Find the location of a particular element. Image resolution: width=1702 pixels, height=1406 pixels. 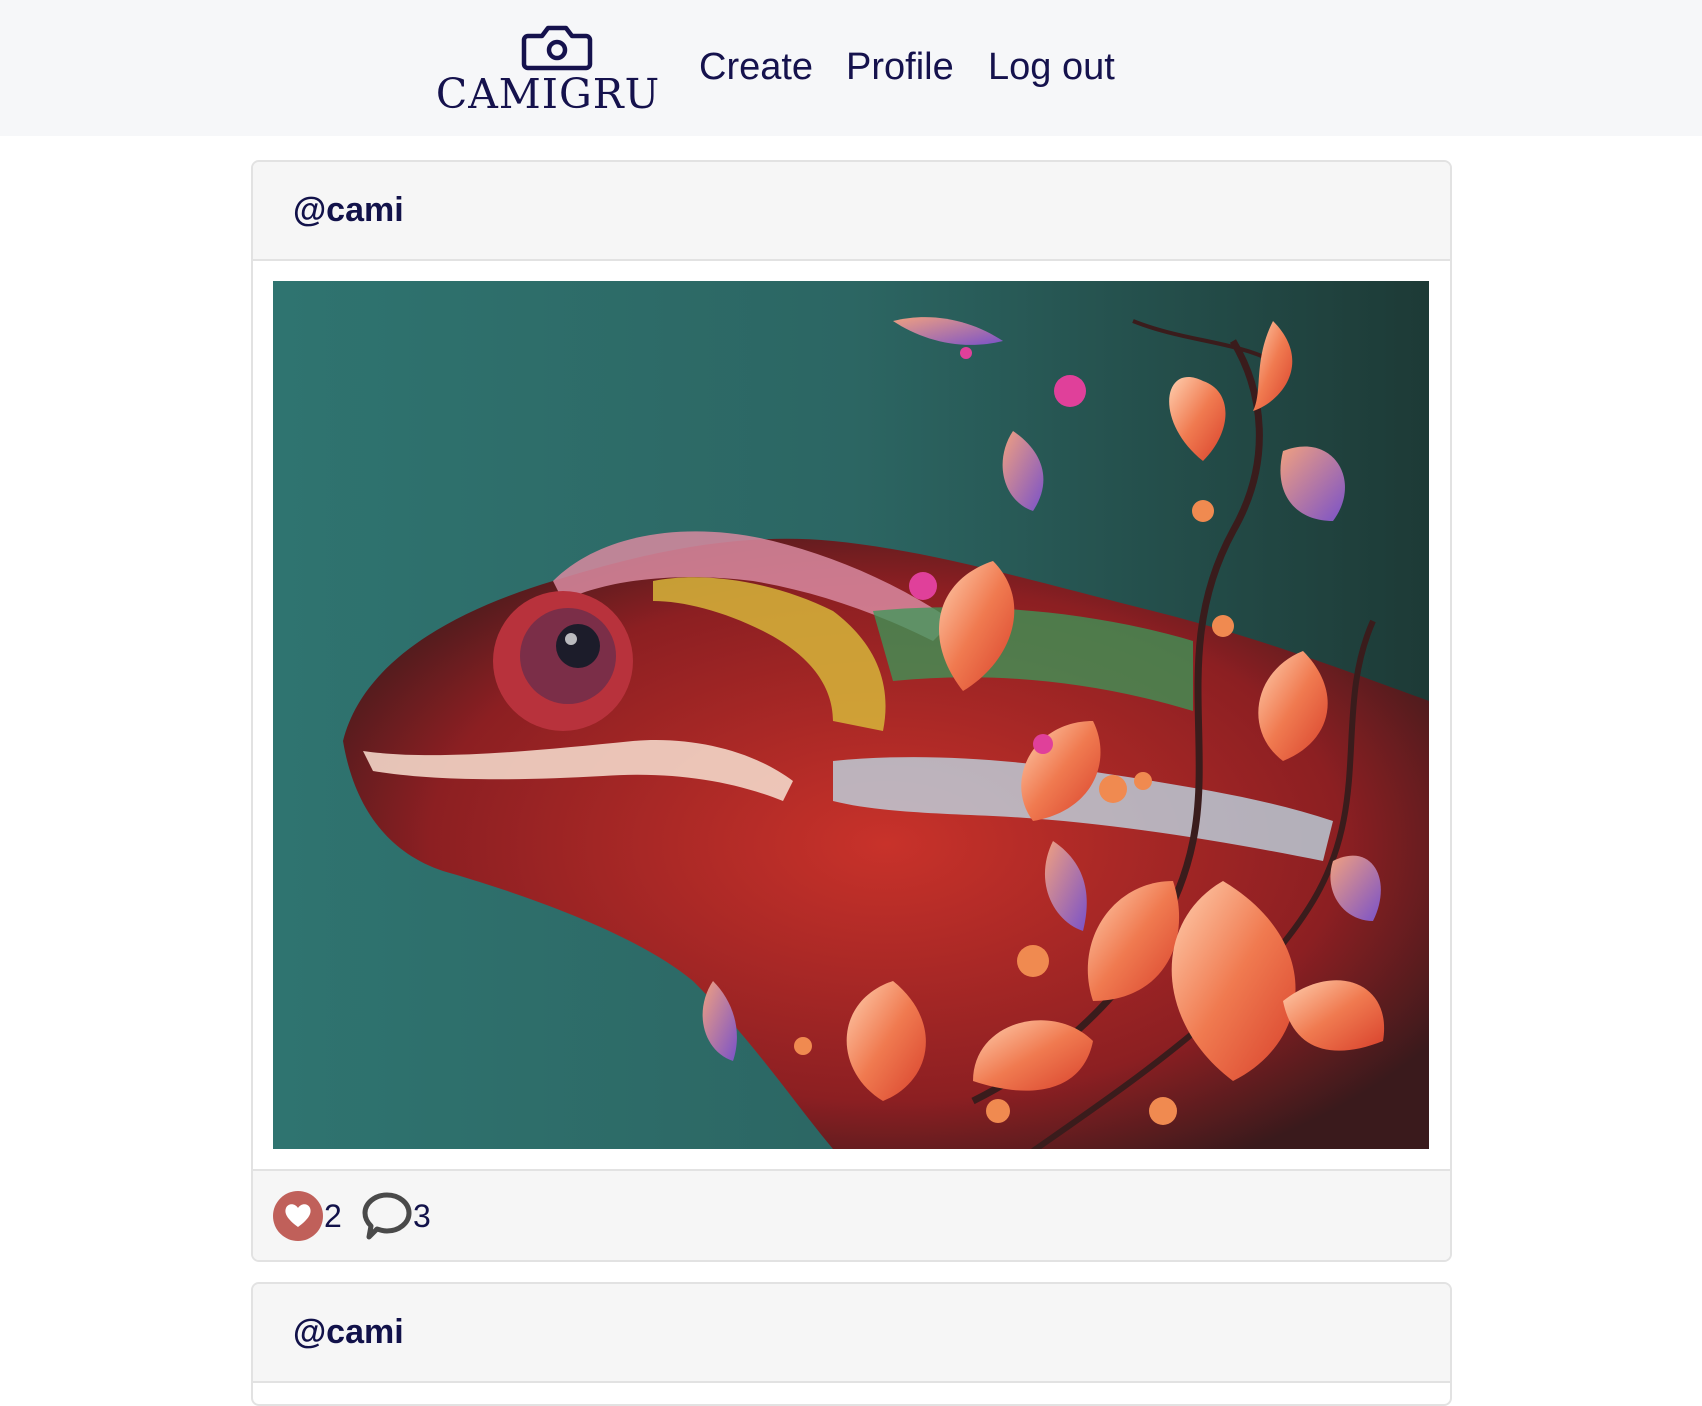

post-card: @cami is located at coordinates (851, 1344).